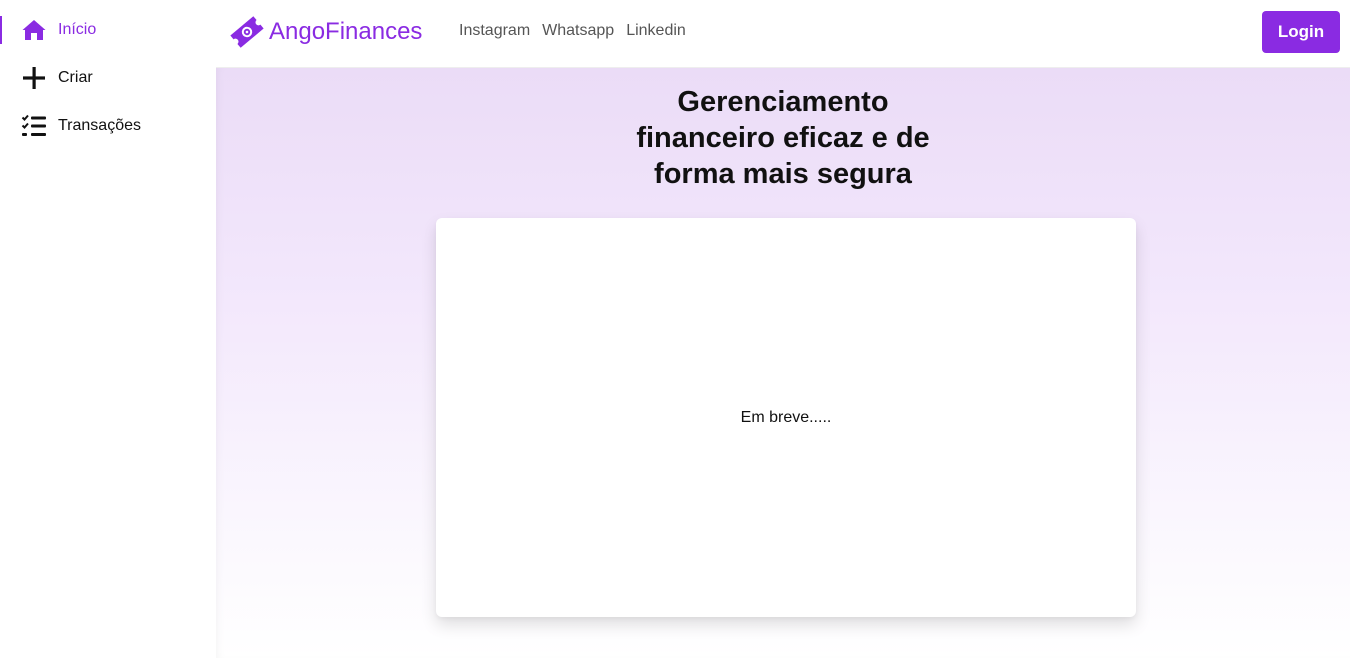  I want to click on brand-name: AngoFinances, so click(346, 31).